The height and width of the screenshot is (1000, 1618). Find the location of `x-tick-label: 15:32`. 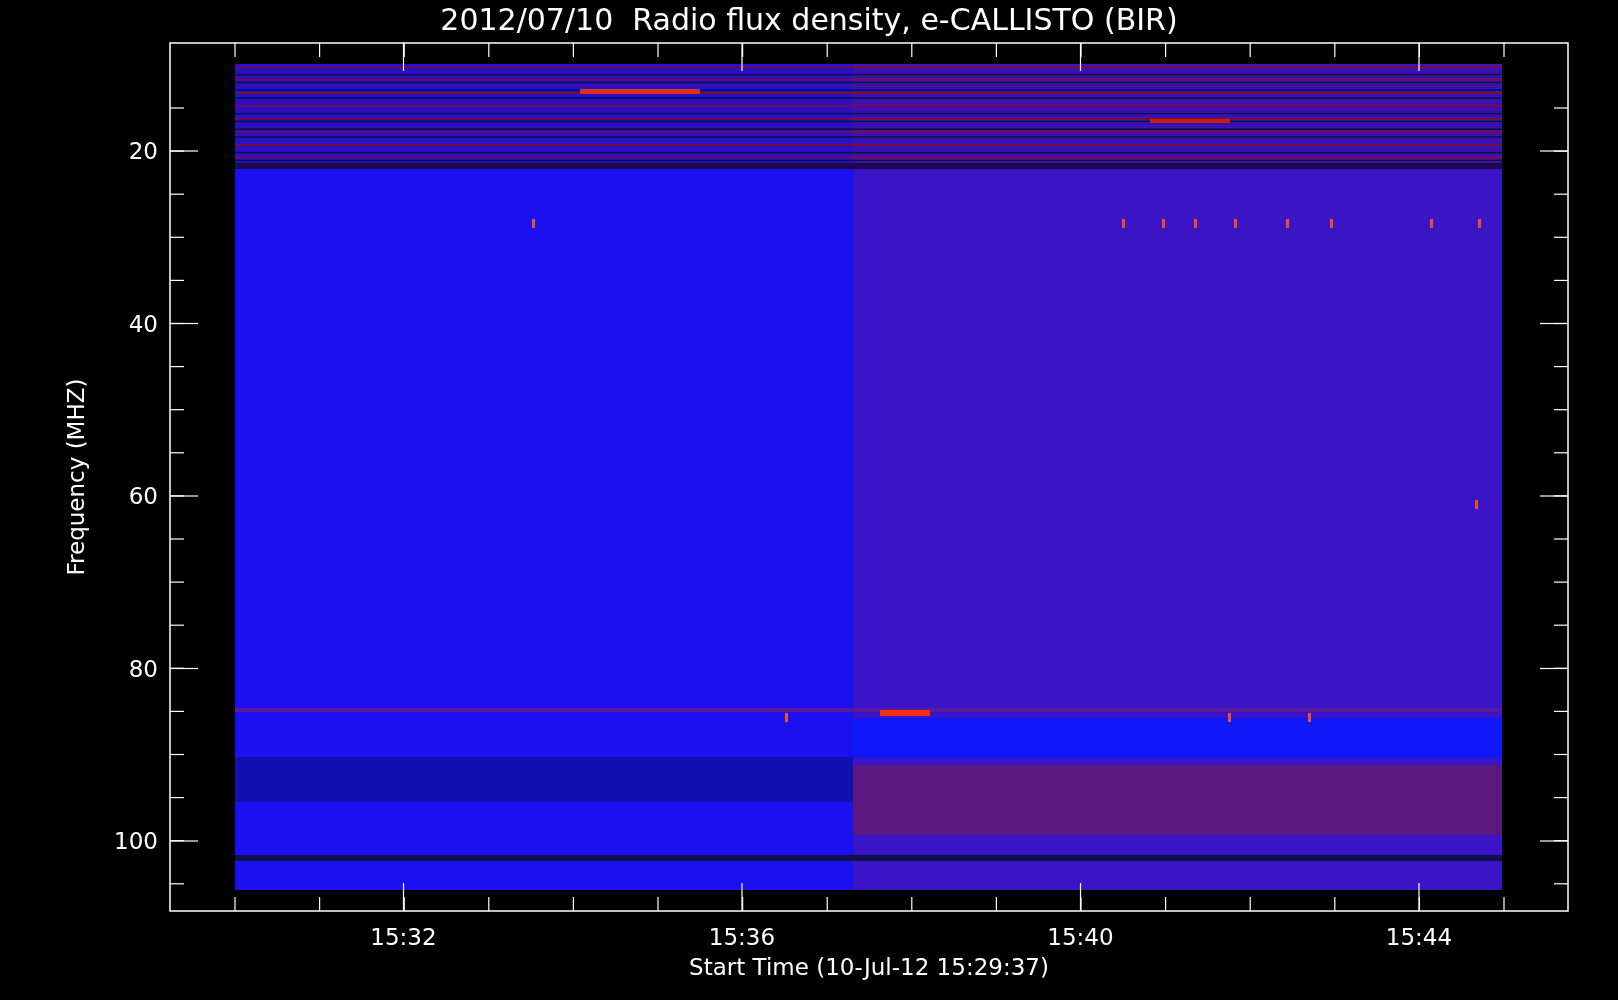

x-tick-label: 15:32 is located at coordinates (403, 937).